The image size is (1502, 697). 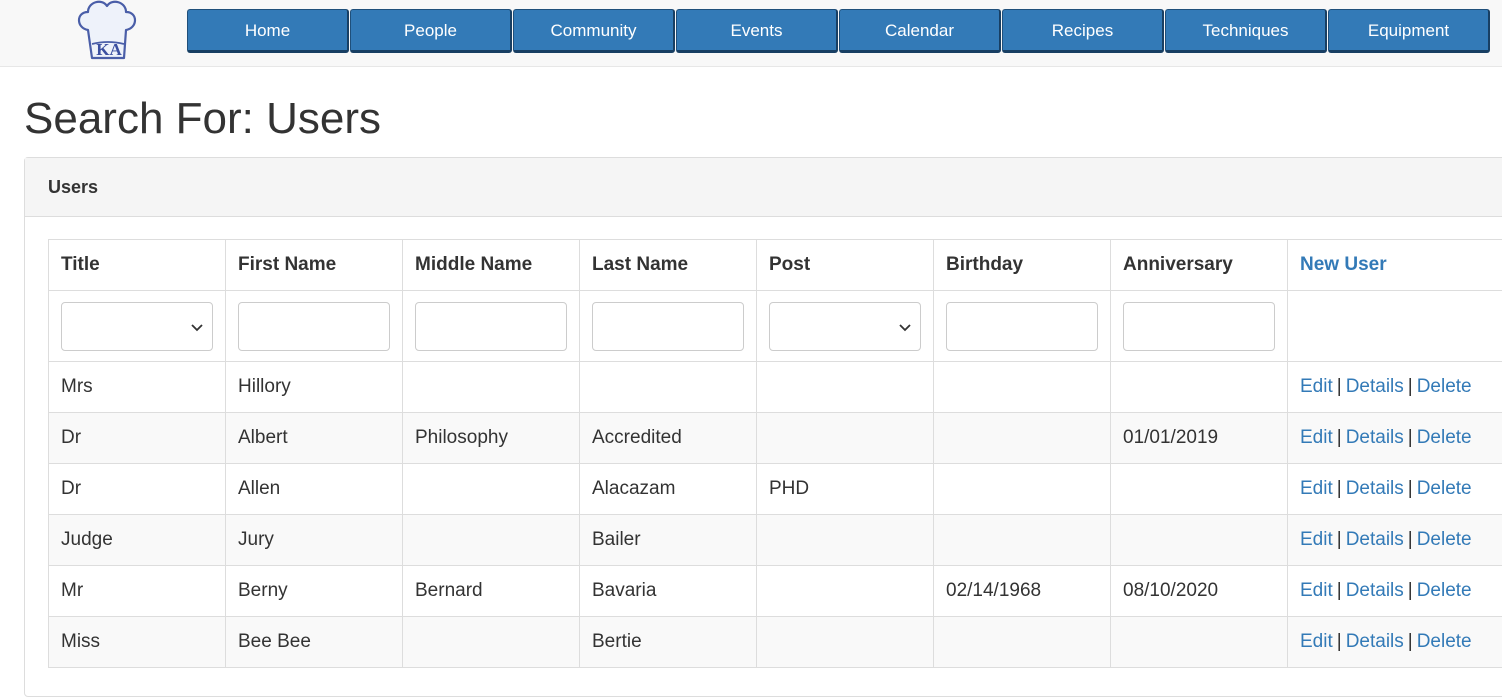 I want to click on title-filter-select, so click(x=137, y=326).